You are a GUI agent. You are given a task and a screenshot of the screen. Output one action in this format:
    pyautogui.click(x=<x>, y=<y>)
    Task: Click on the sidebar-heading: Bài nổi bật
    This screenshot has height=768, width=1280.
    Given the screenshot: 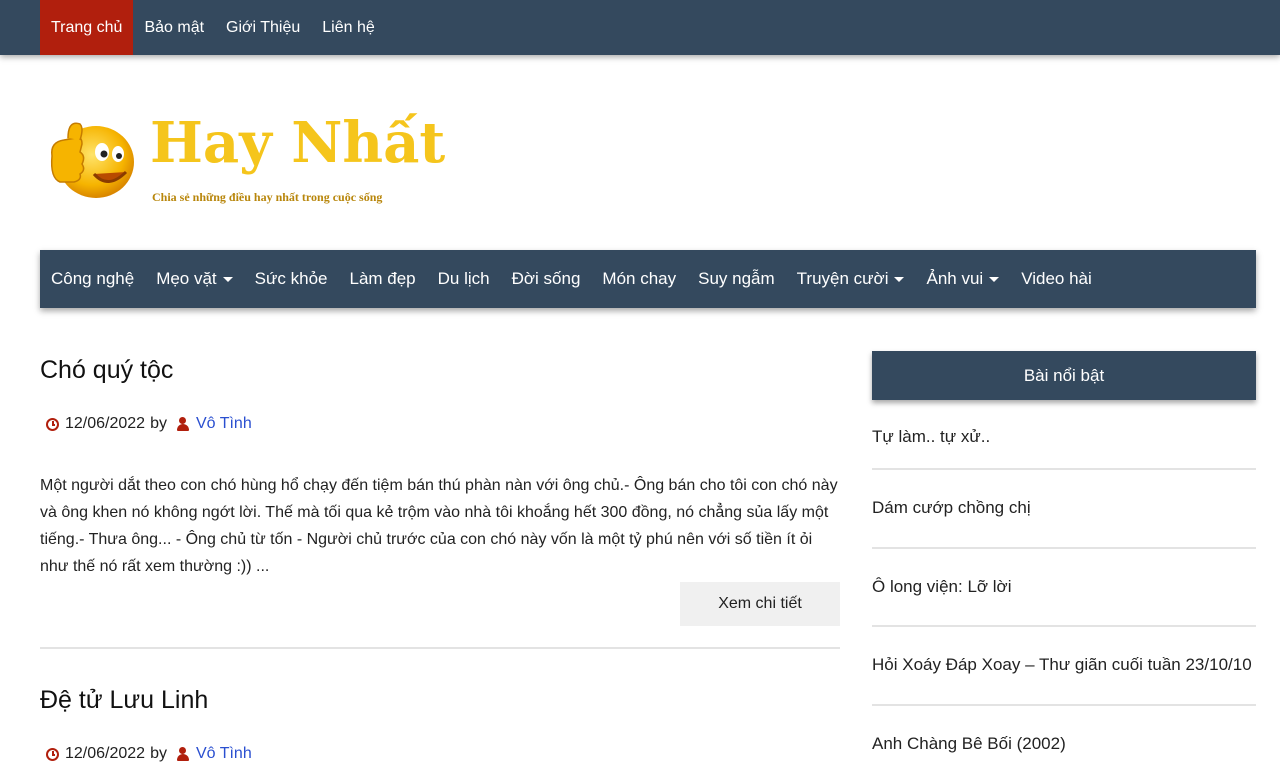 What is the action you would take?
    pyautogui.click(x=1064, y=375)
    